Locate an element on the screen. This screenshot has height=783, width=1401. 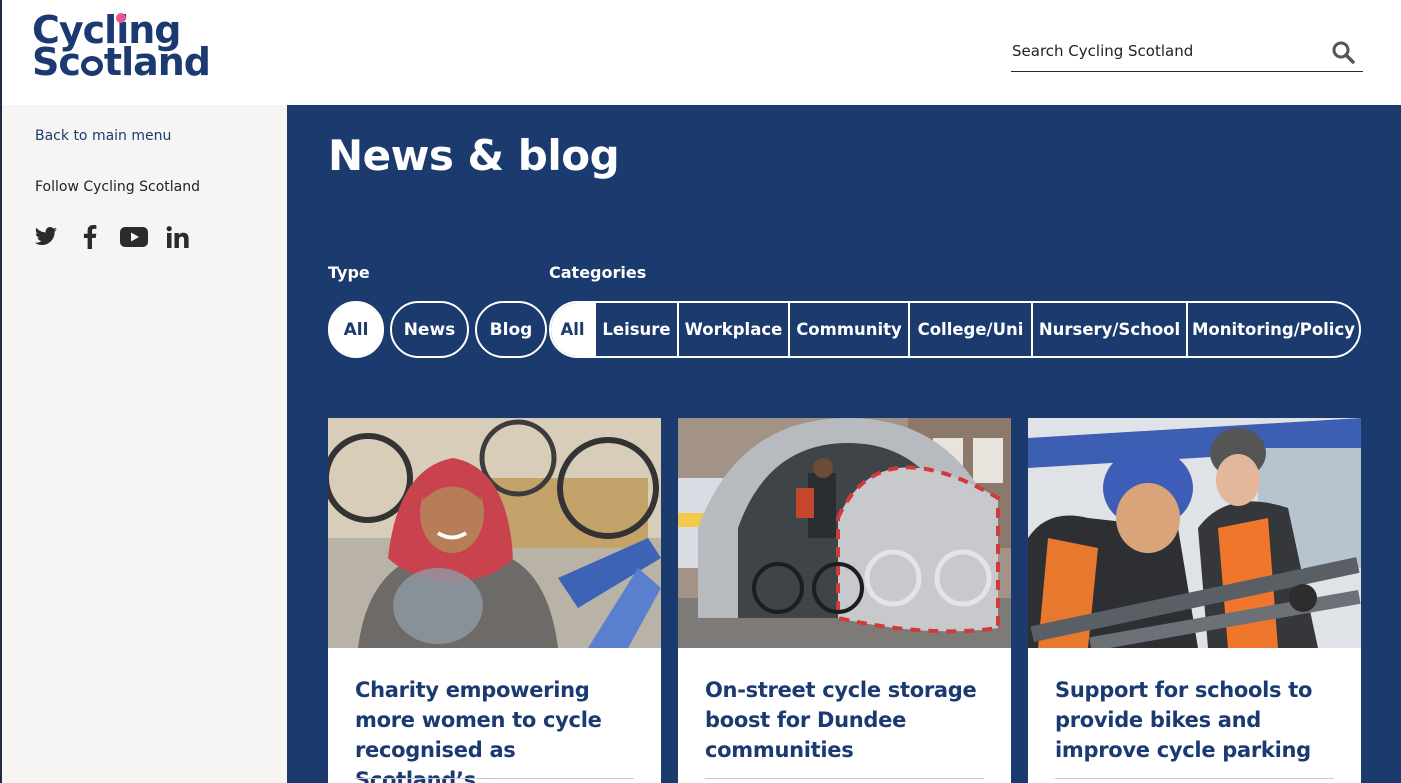
facebook-icon is located at coordinates (90, 237).